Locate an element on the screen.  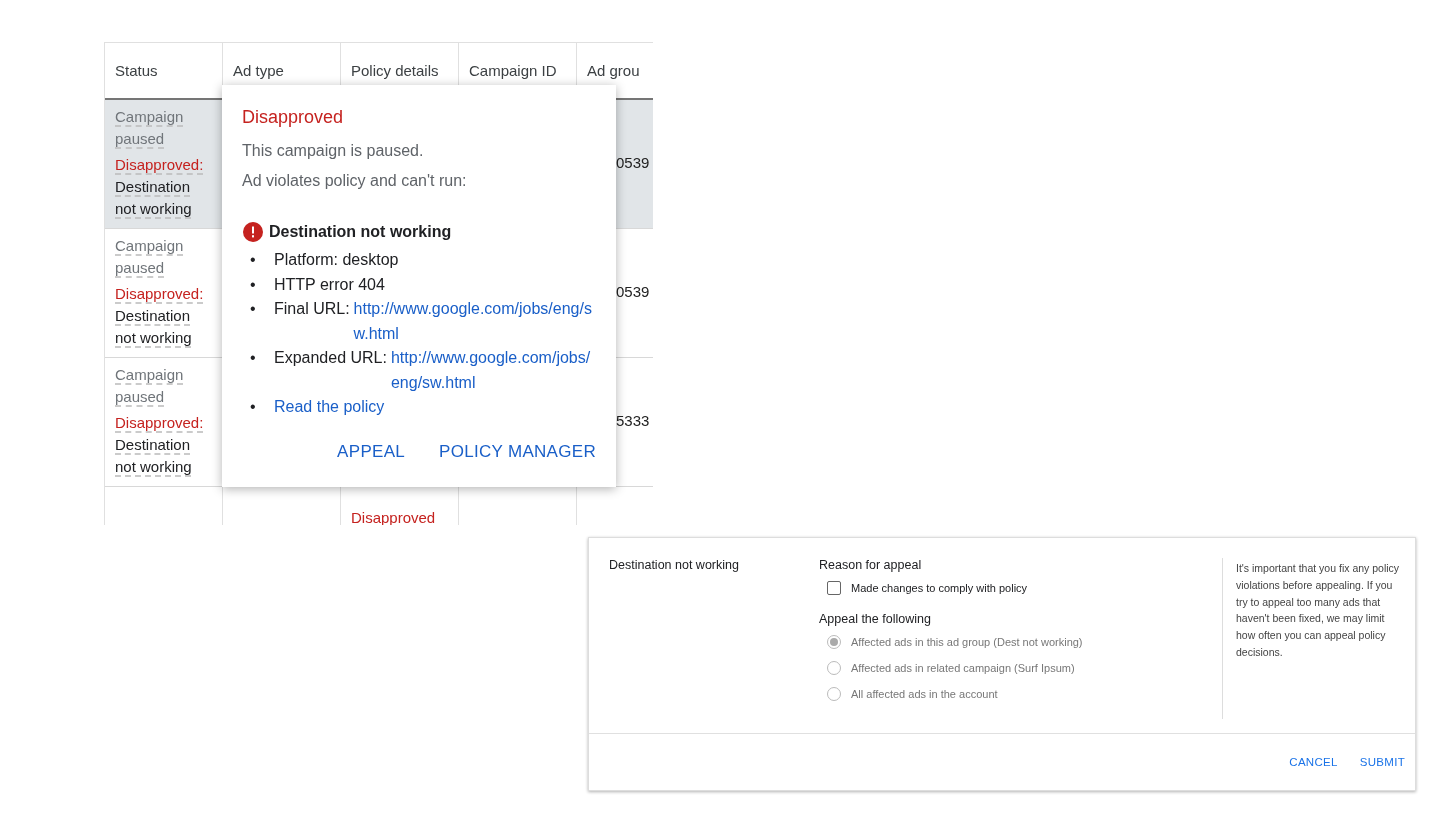
checkbox-label: Made changes to comply with policy is located at coordinates (939, 588).